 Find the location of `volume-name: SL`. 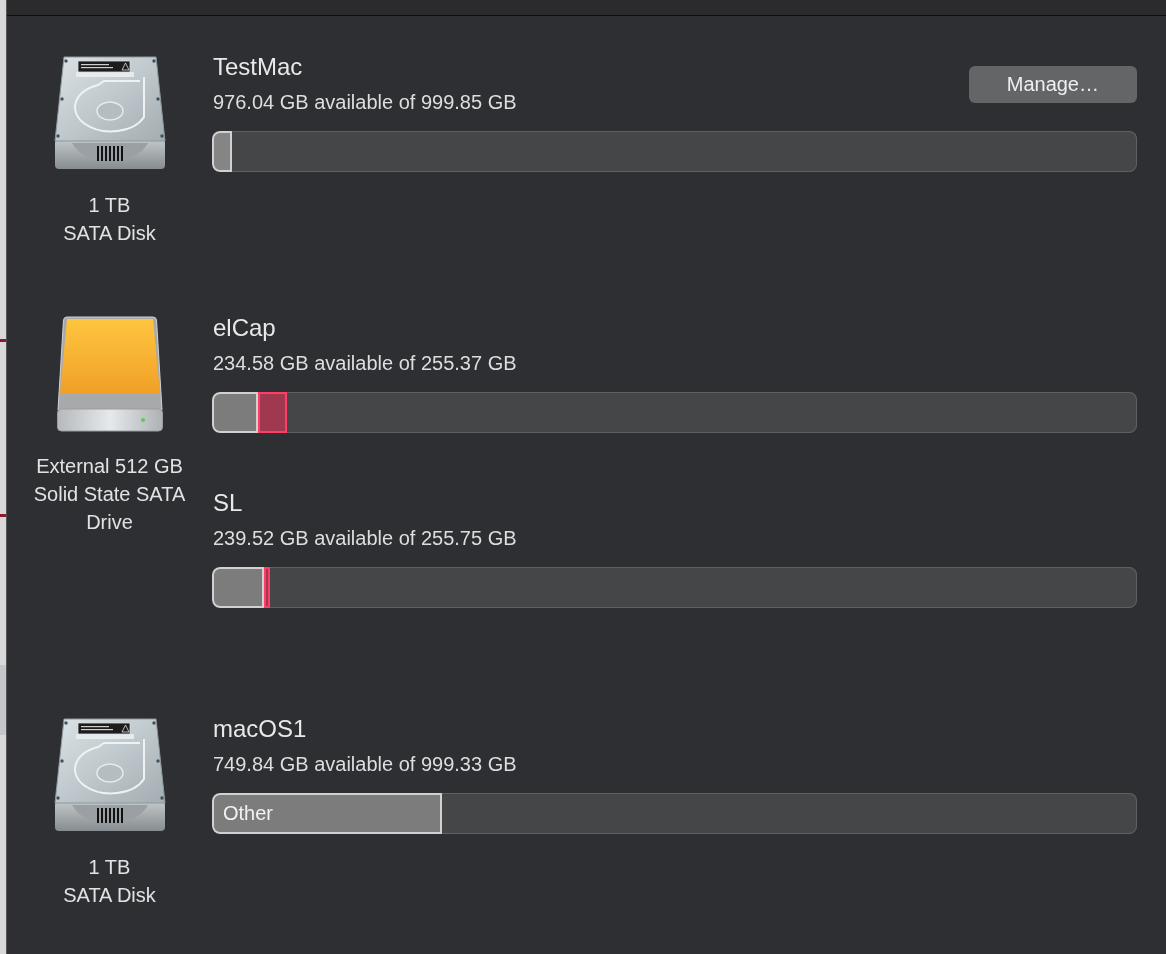

volume-name: SL is located at coordinates (228, 503).